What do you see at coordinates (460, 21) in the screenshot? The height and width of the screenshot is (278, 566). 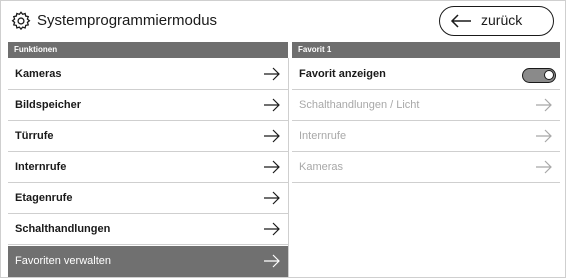 I see `arrow-left-icon` at bounding box center [460, 21].